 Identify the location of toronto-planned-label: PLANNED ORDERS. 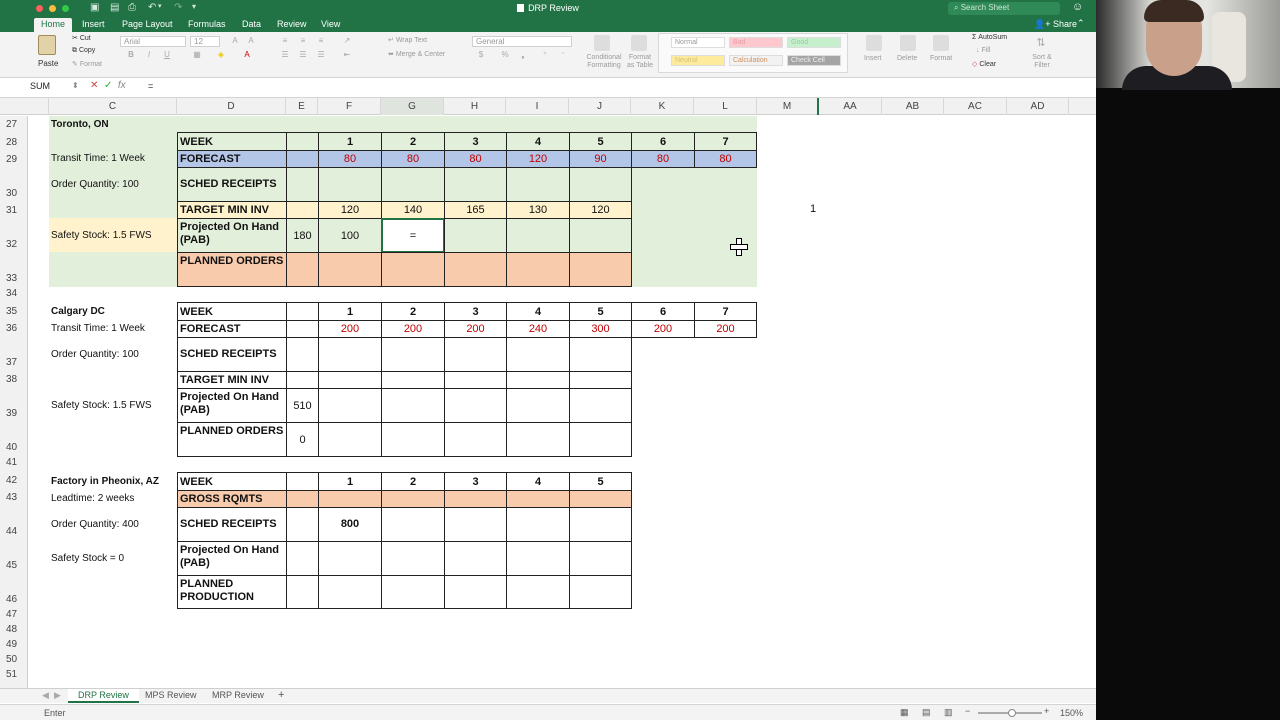
(232, 269).